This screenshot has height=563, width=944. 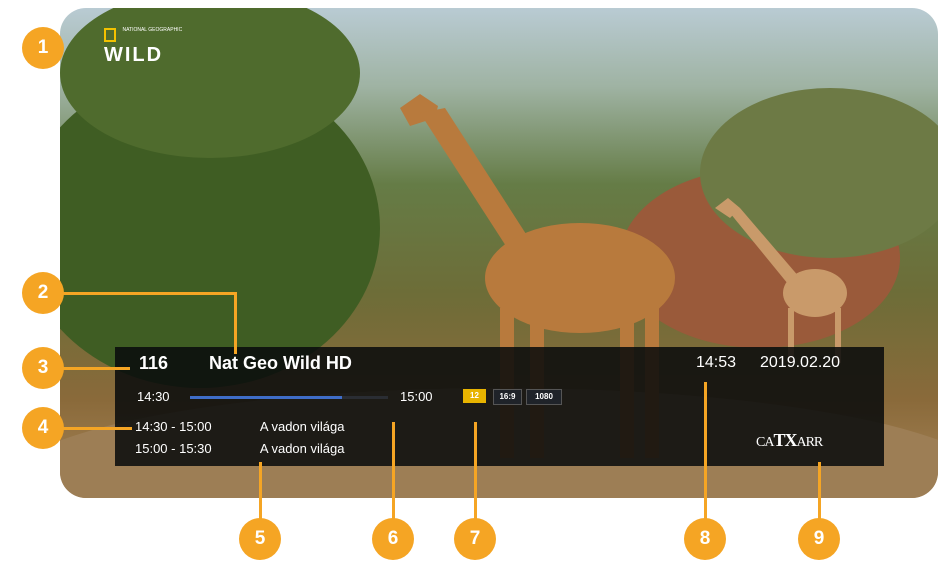 I want to click on program-progress-bar, so click(x=289, y=397).